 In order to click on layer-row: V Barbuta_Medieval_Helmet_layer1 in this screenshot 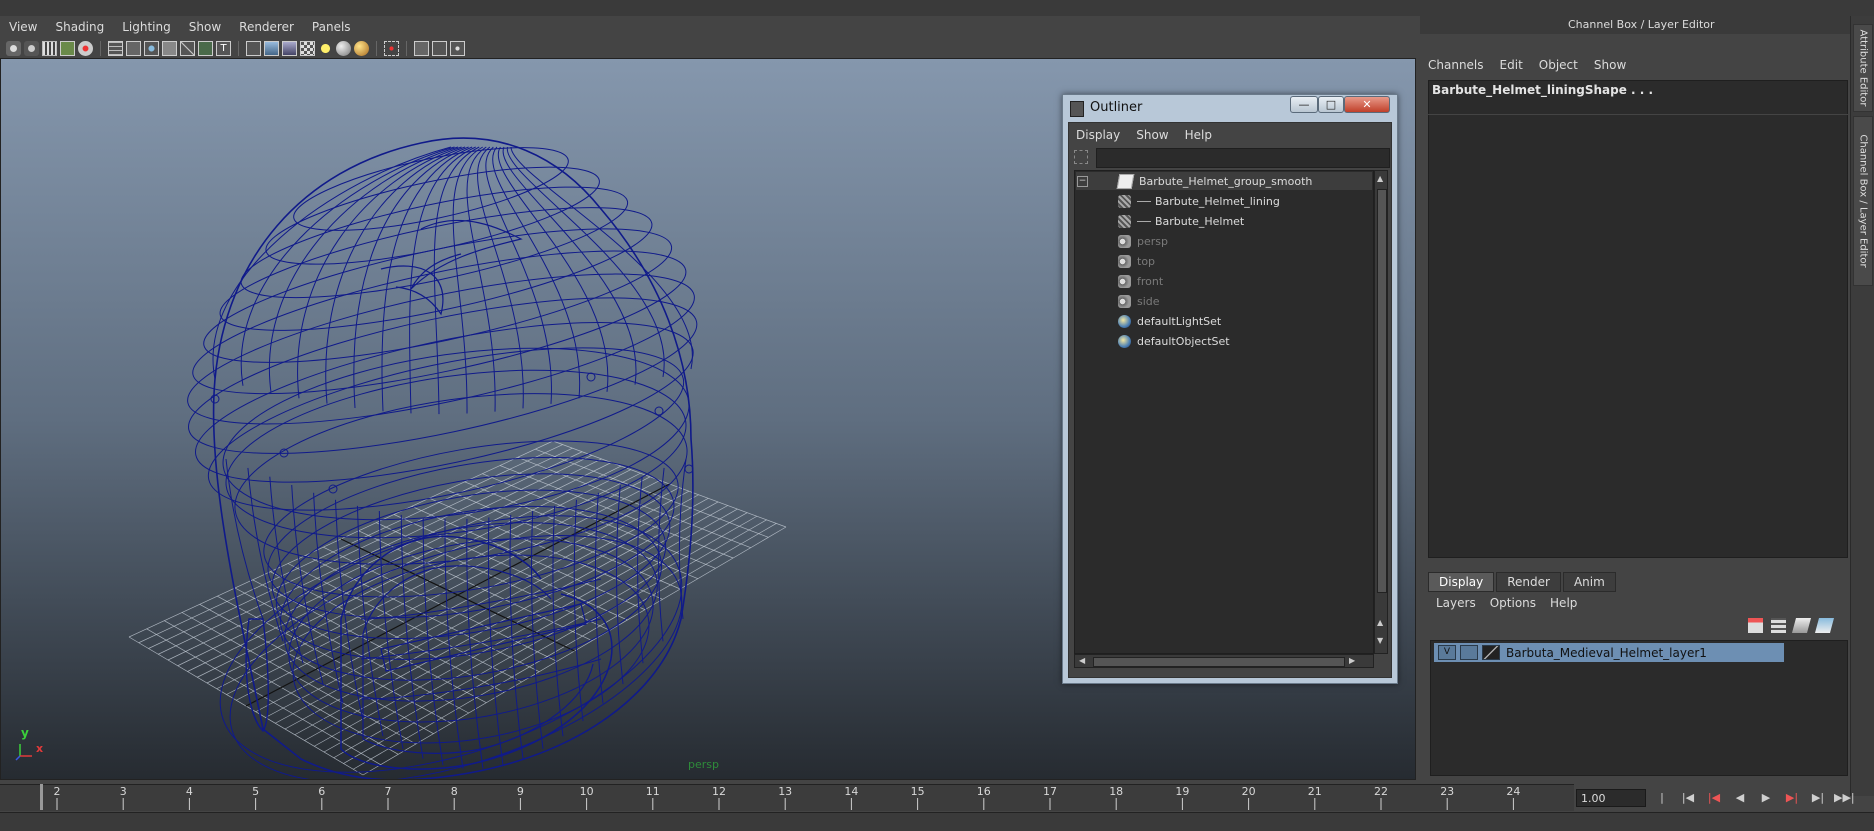, I will do `click(1609, 652)`.